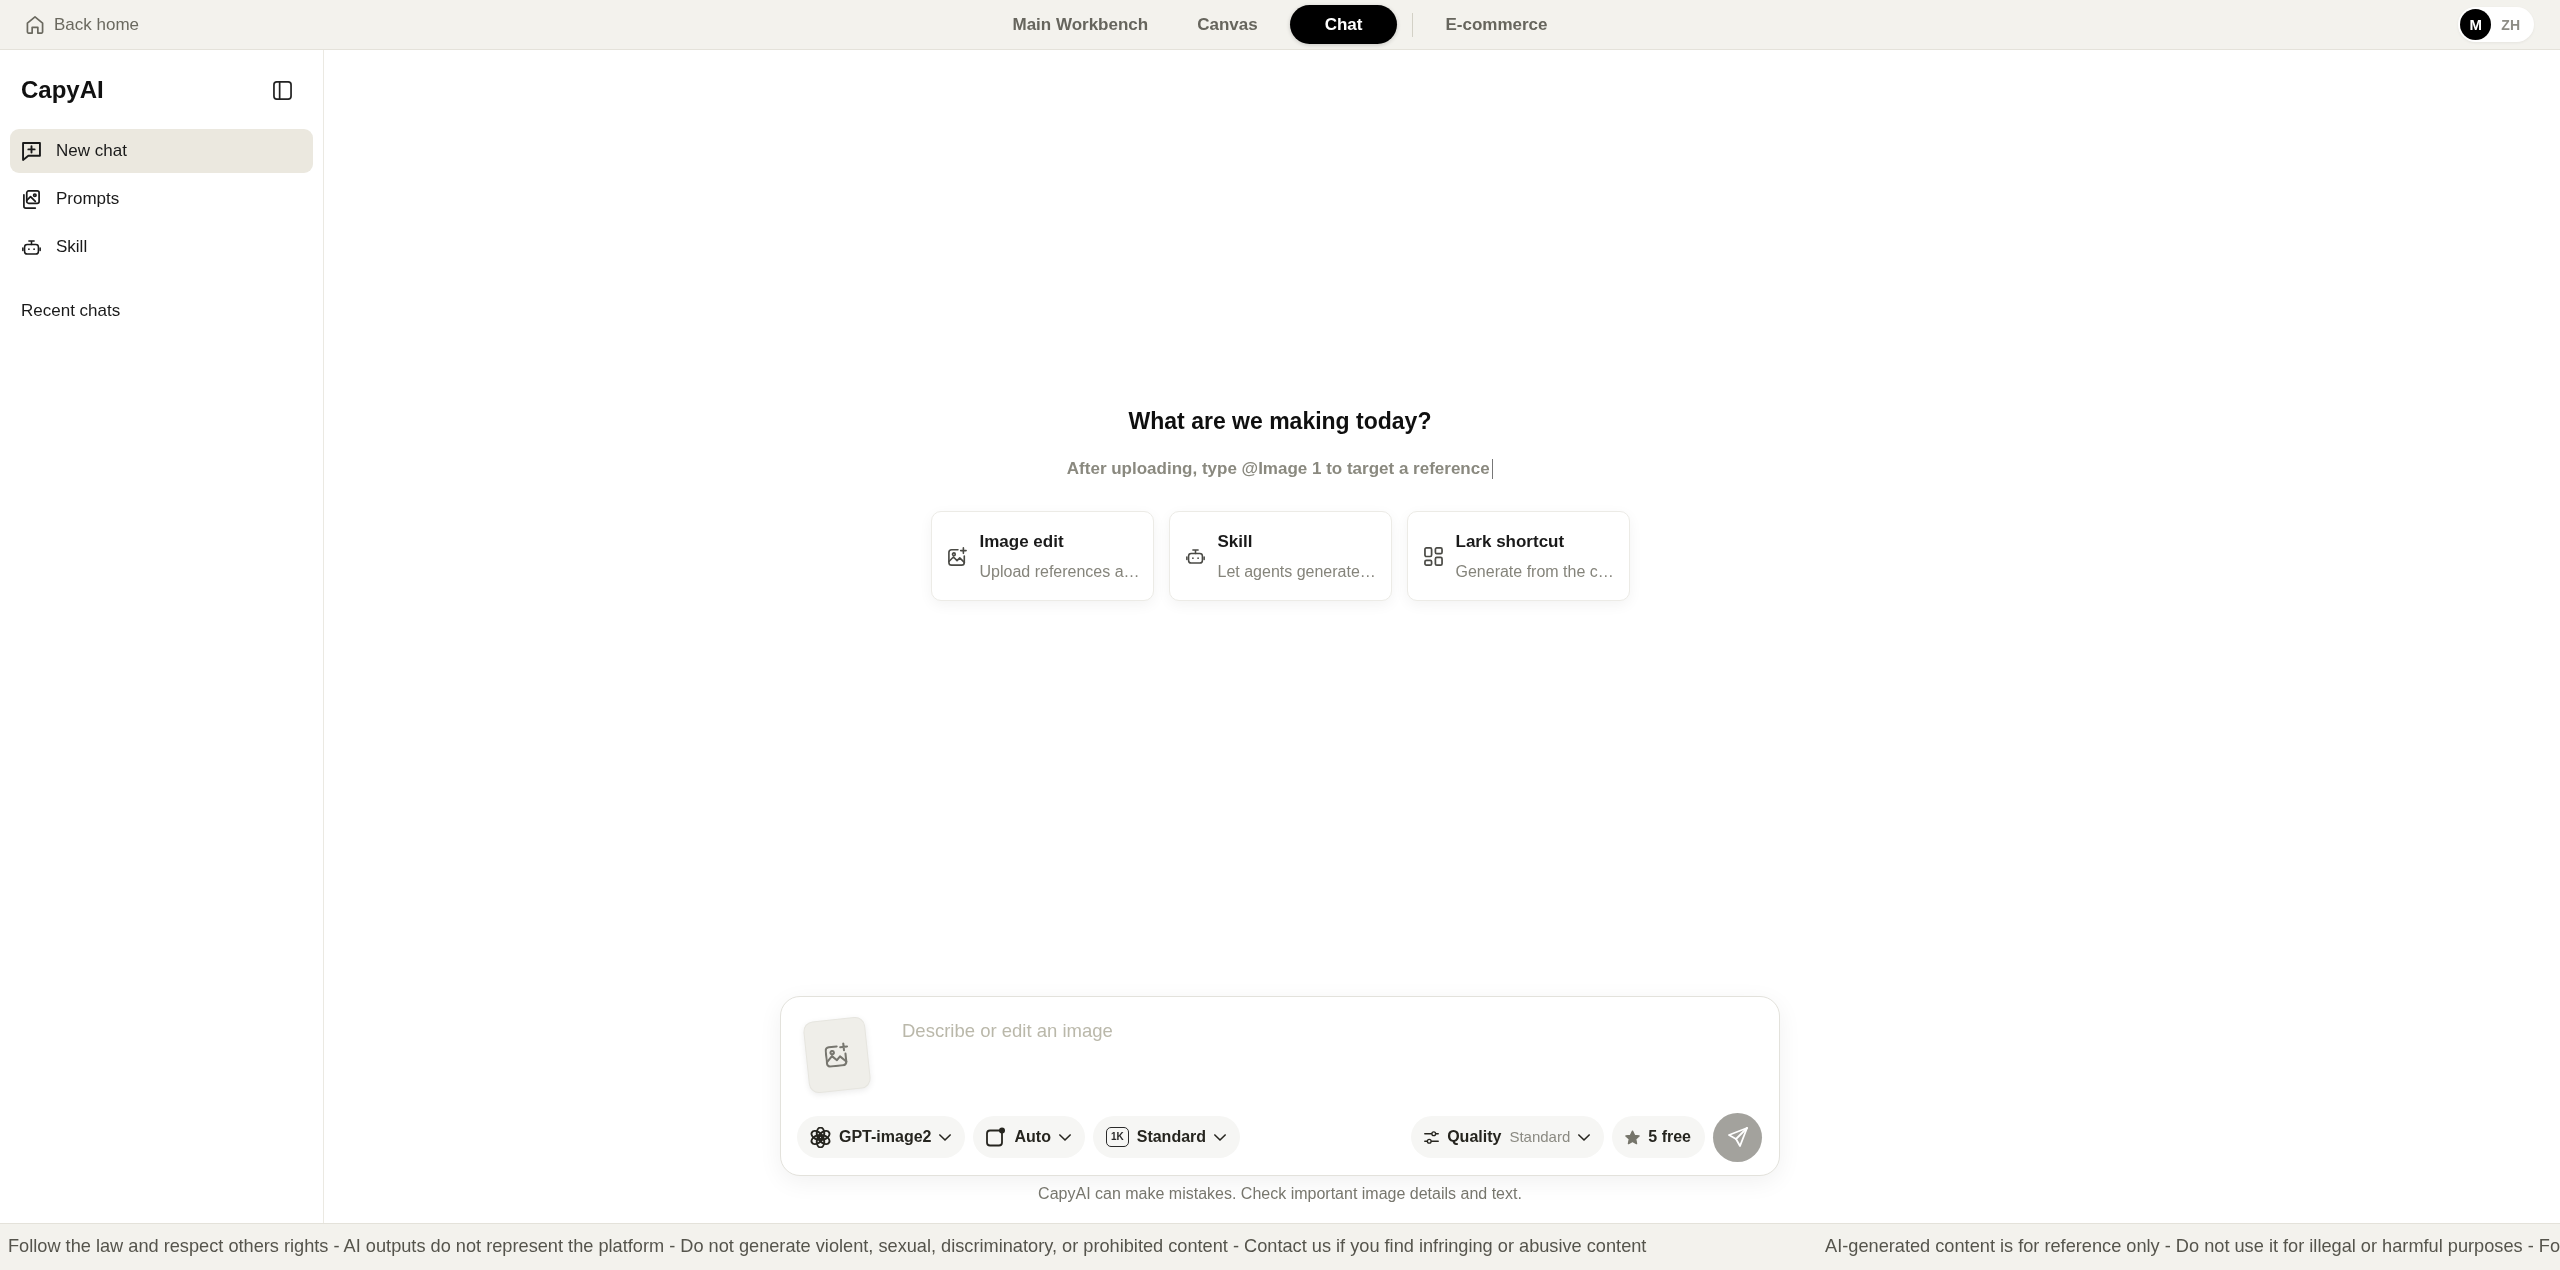 This screenshot has height=1270, width=2560. Describe the element at coordinates (1508, 1137) in the screenshot. I see `quality-select: Quality Standard` at that location.